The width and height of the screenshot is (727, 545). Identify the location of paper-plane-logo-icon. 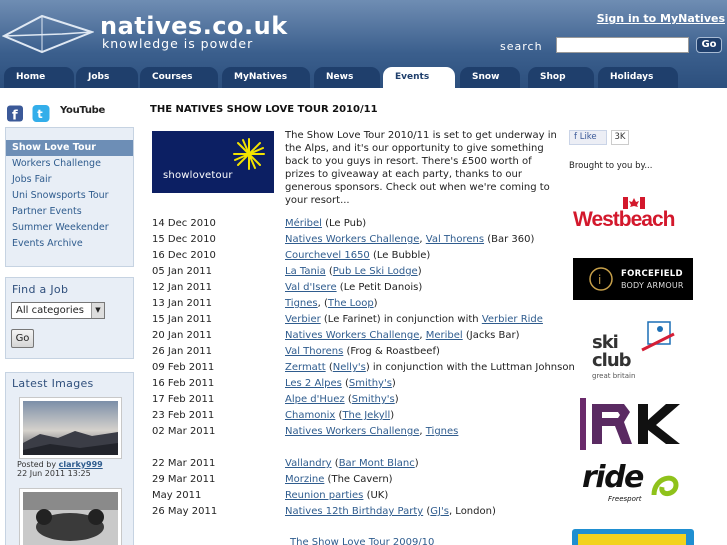
(48, 33).